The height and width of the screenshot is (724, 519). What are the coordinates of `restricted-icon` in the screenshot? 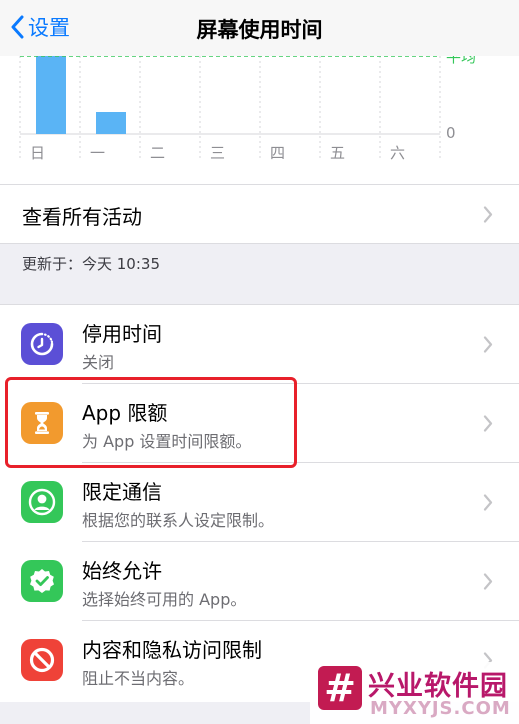 It's located at (42, 660).